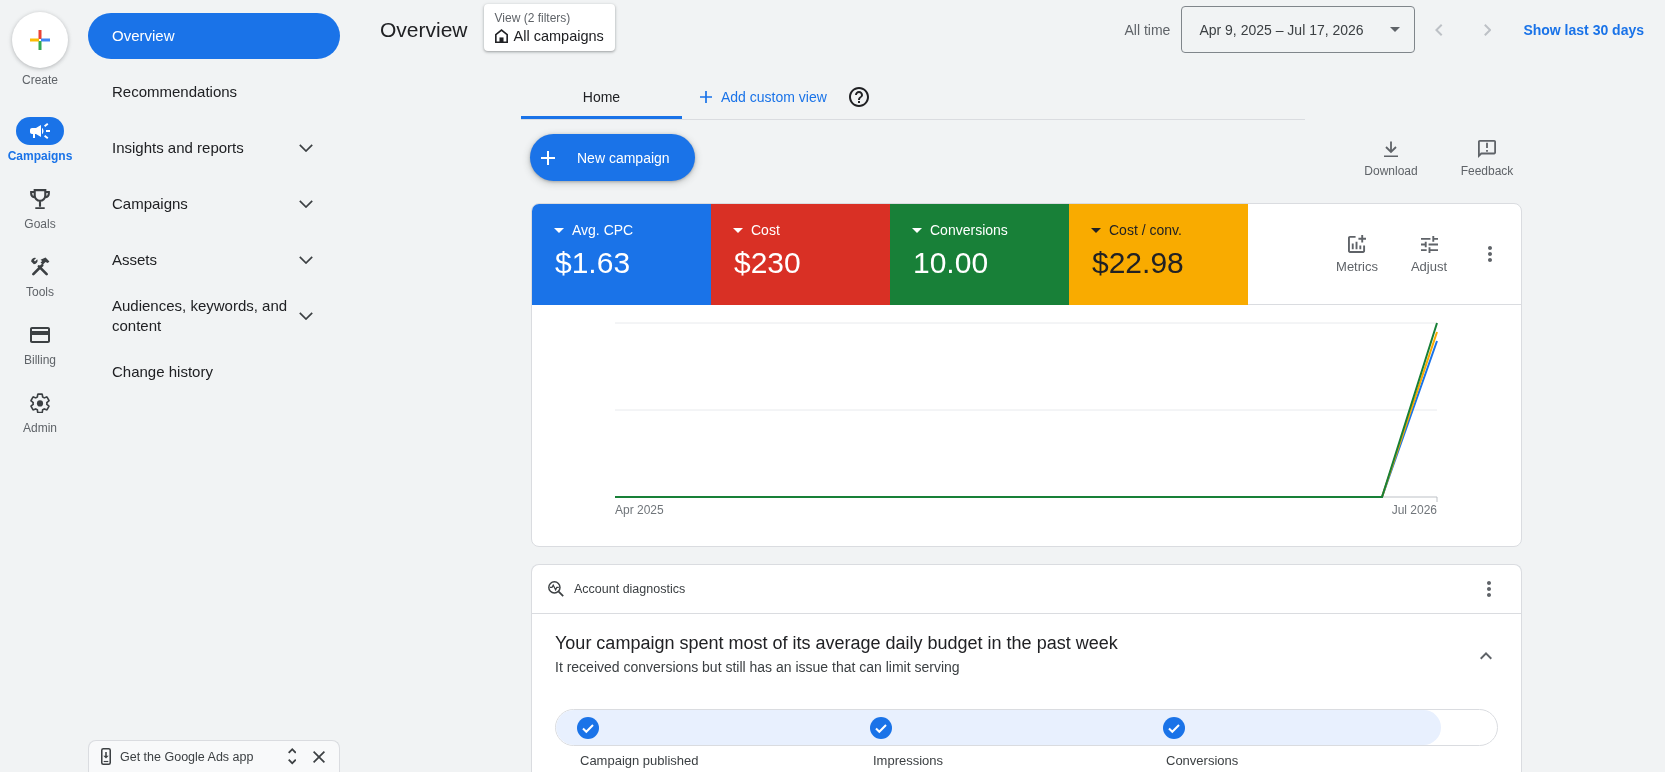 The width and height of the screenshot is (1665, 772). I want to click on section-heading: Account diagnostics, so click(630, 589).